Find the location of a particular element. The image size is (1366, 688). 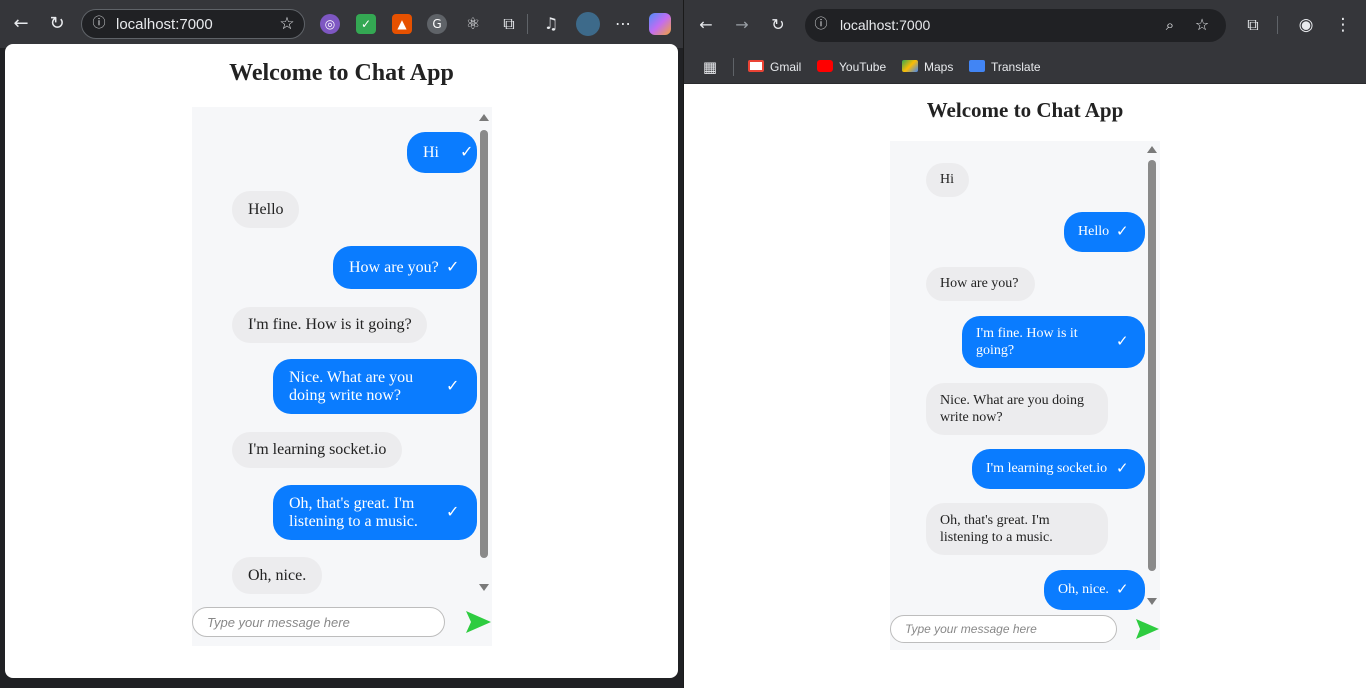

bookmark-label: Gmail is located at coordinates (786, 67).